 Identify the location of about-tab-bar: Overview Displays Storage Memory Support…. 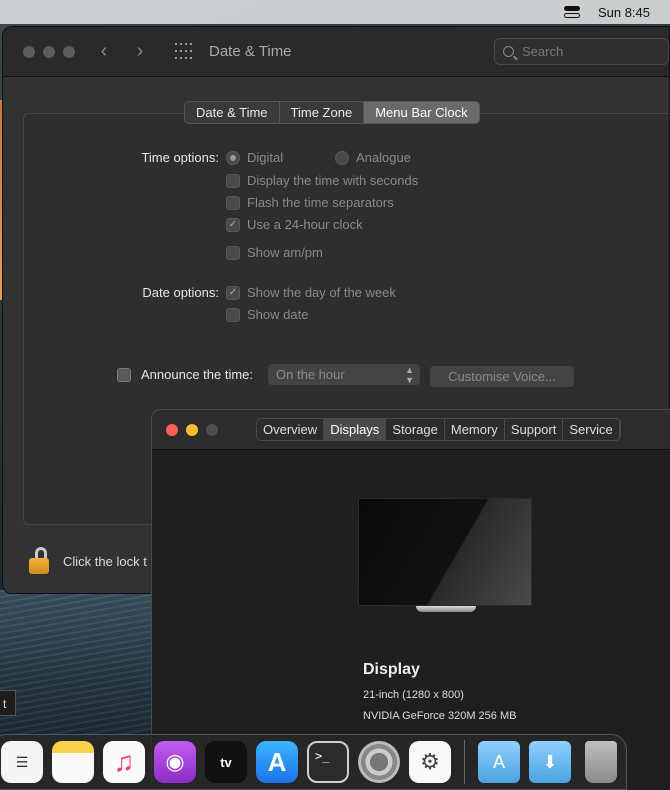
(438, 429).